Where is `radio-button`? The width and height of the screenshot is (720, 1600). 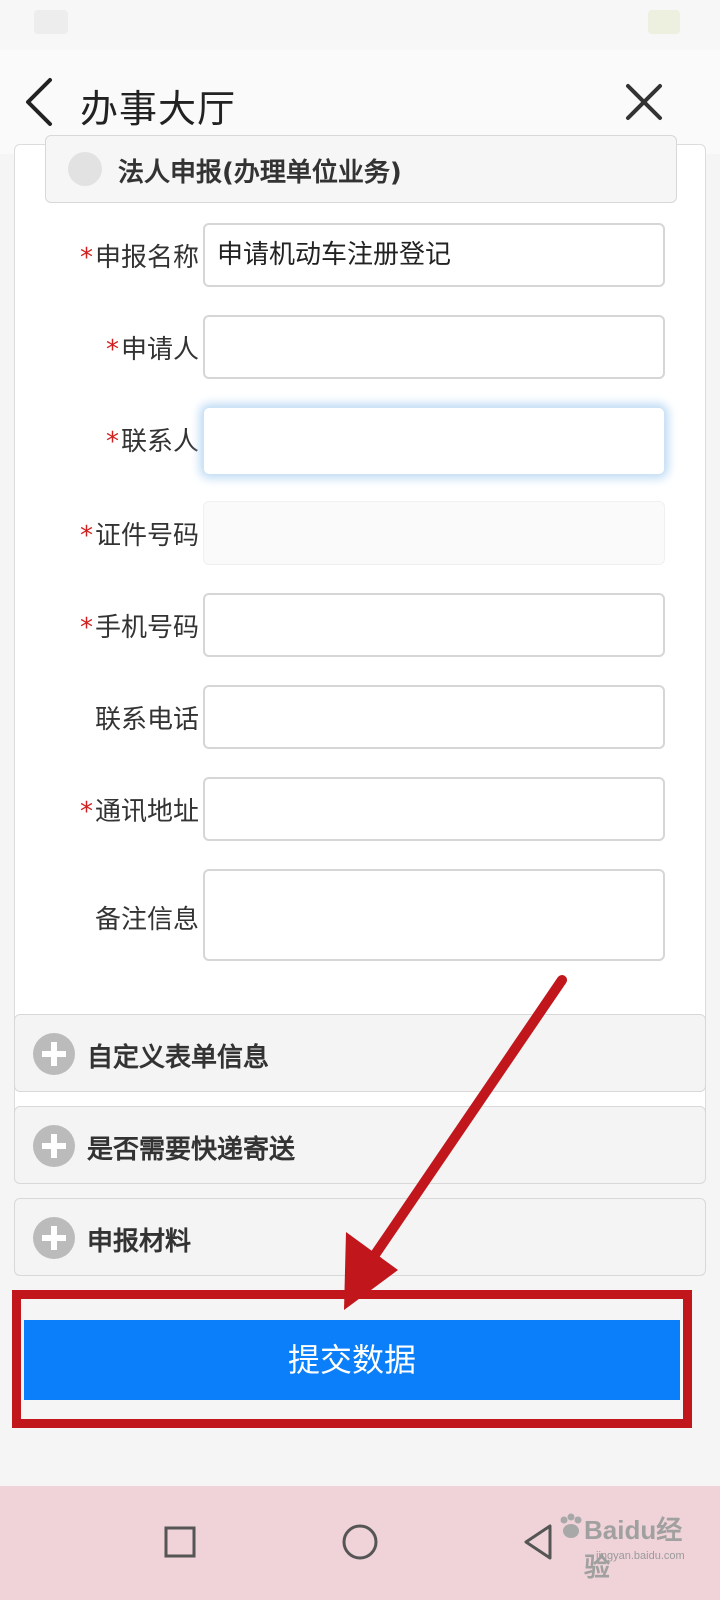 radio-button is located at coordinates (85, 169).